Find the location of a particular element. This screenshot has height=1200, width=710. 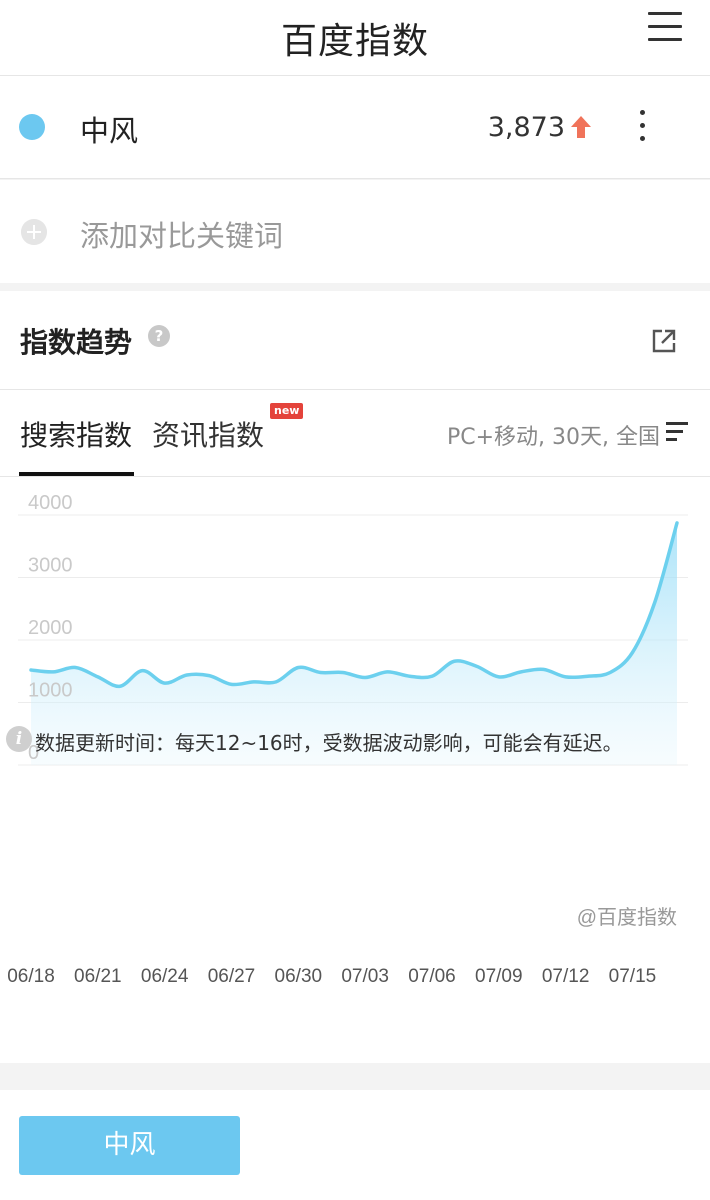

filter-summary: PC+移动, 30天, 全国 is located at coordinates (553, 435).